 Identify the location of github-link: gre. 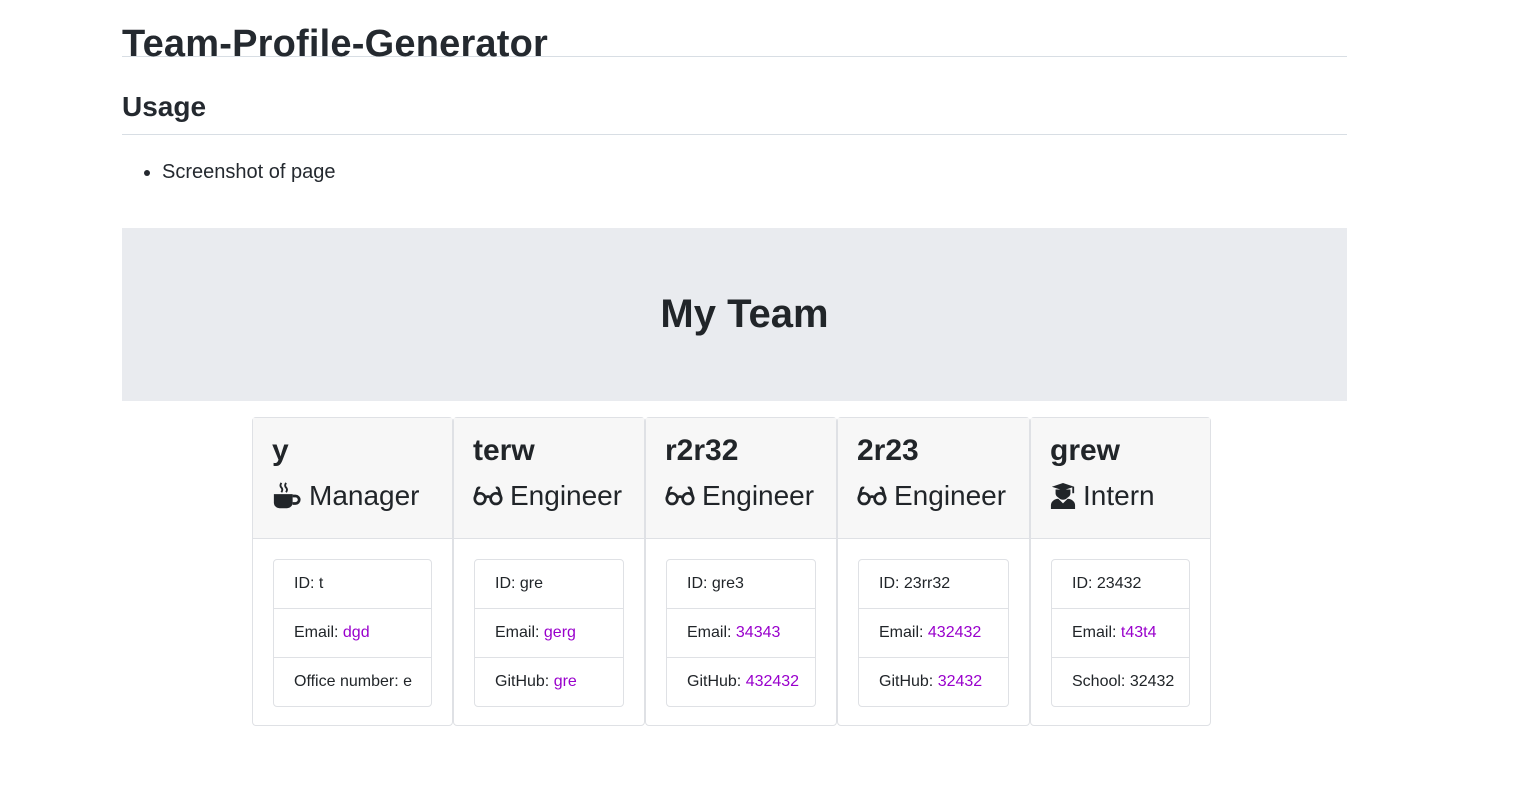
(565, 681).